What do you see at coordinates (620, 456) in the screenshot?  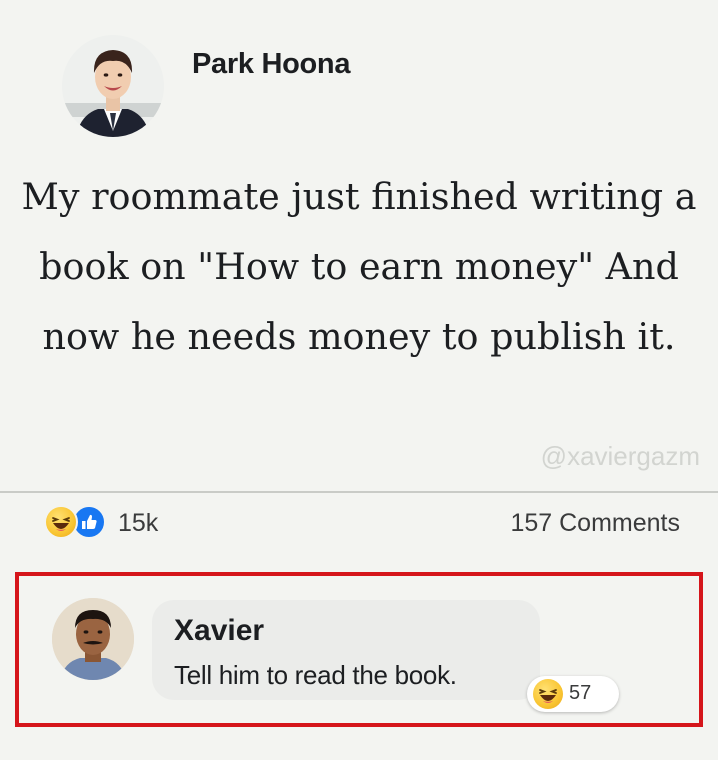 I see `watermark: @xaviergazm` at bounding box center [620, 456].